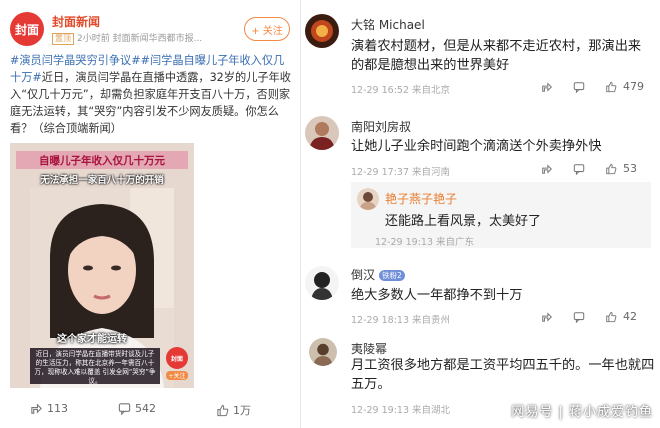 This screenshot has height=428, width=660. Describe the element at coordinates (102, 160) in the screenshot. I see `video-caption-top: 自曝儿子年收入仅几十万元` at that location.